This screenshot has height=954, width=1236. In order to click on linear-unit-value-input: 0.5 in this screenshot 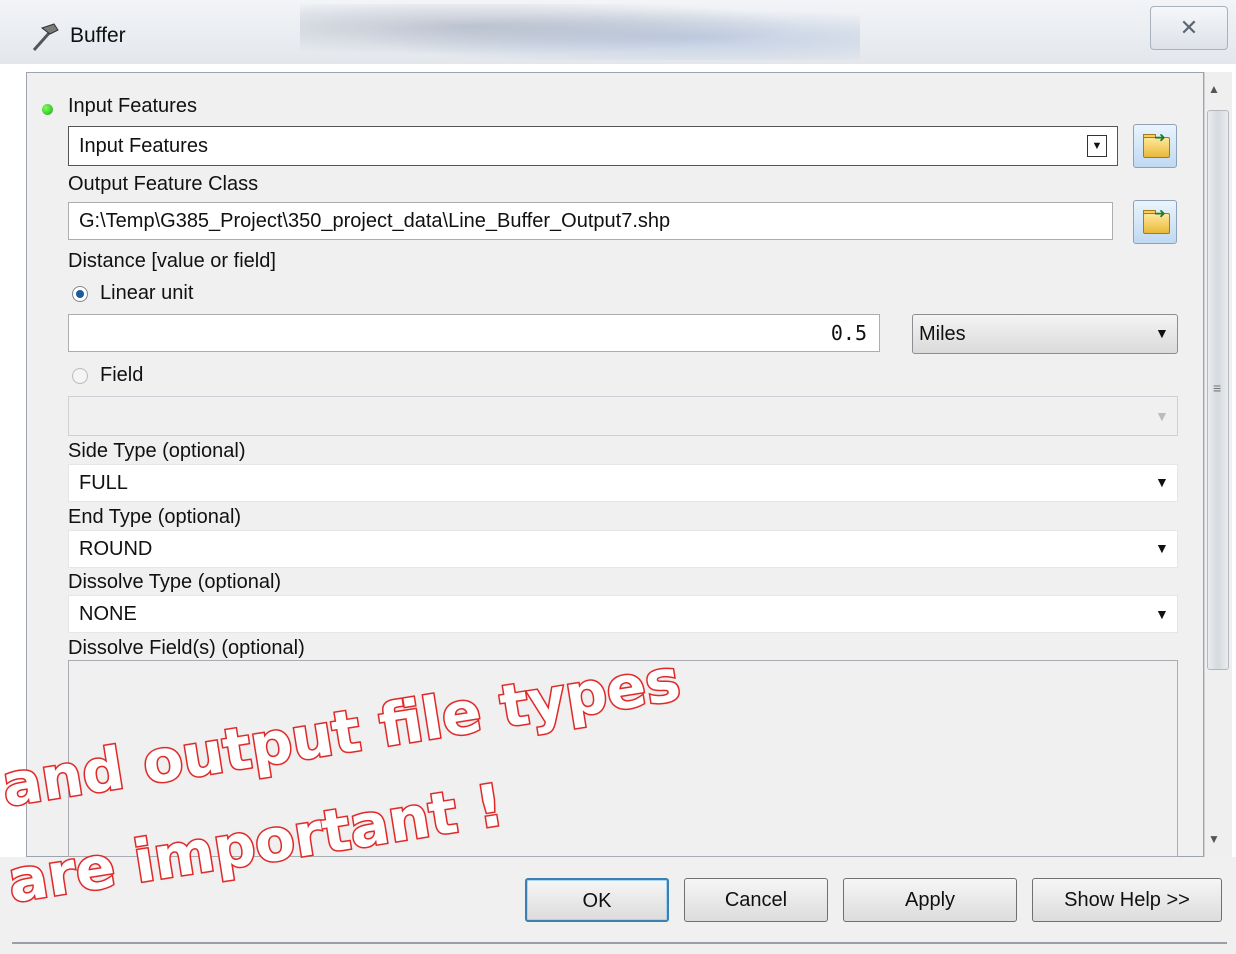, I will do `click(474, 333)`.